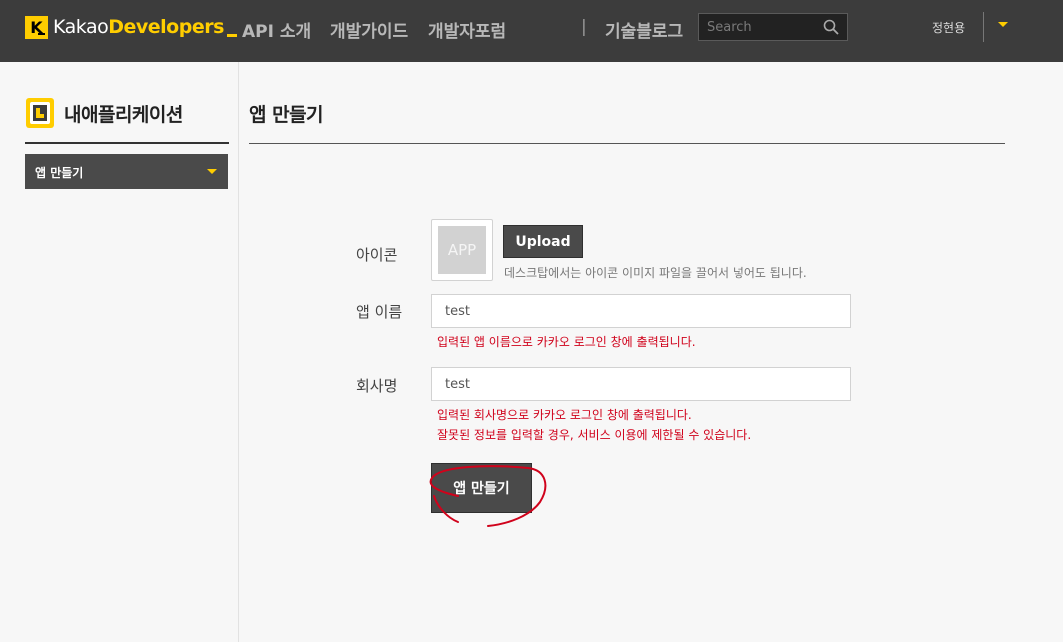 The image size is (1063, 642). I want to click on company-name-field, so click(641, 384).